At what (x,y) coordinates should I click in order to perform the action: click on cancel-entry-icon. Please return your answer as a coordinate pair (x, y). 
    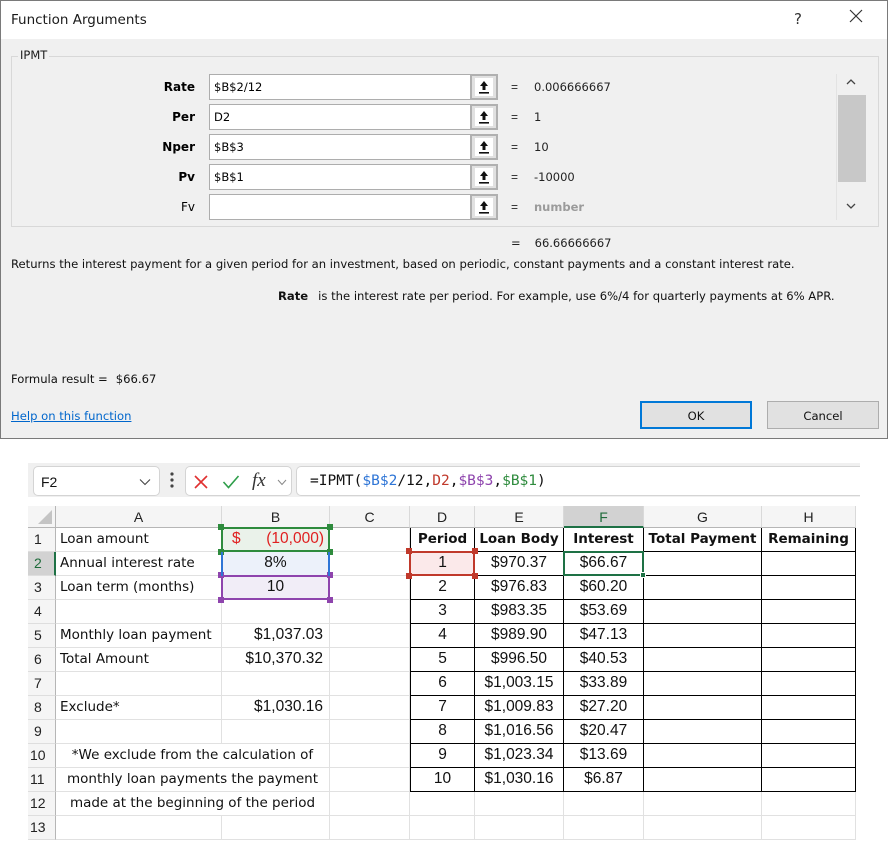
    Looking at the image, I should click on (201, 482).